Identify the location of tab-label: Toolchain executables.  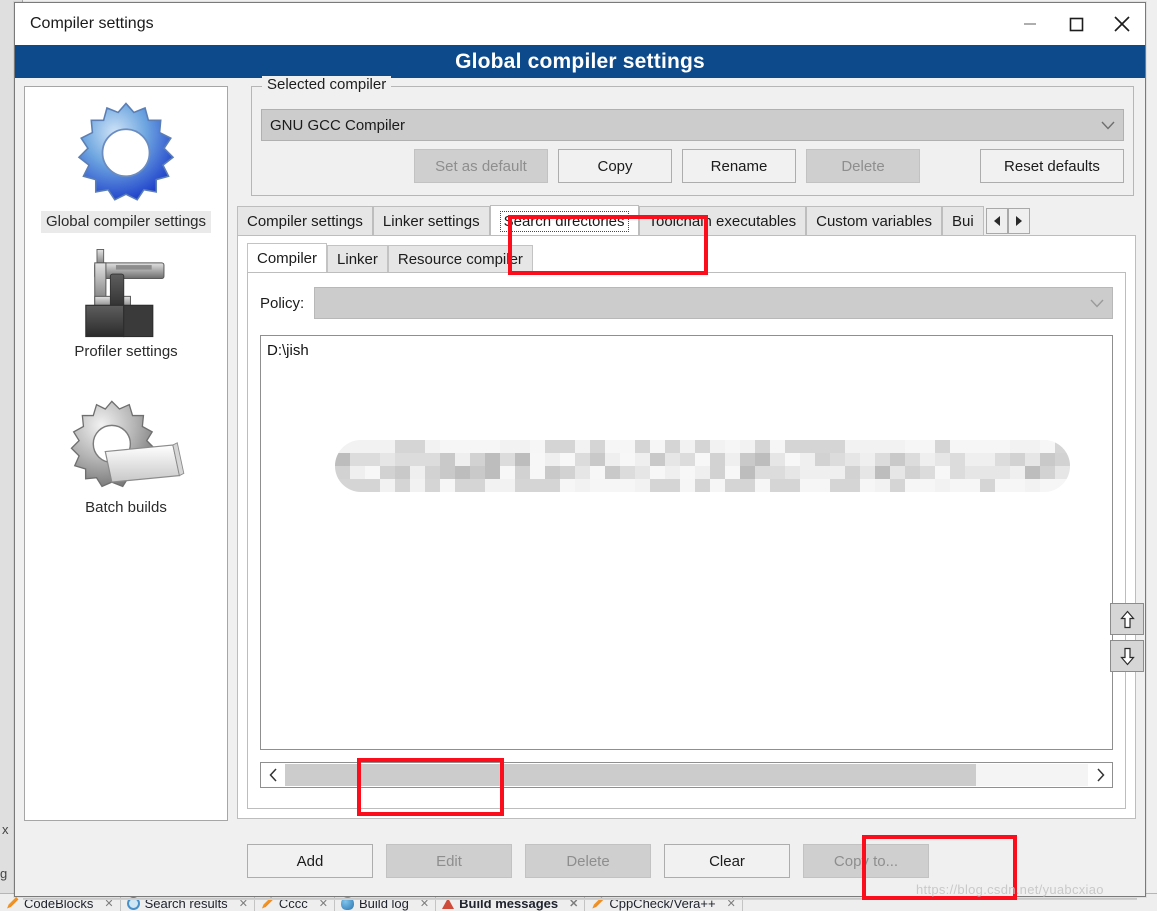
(722, 221).